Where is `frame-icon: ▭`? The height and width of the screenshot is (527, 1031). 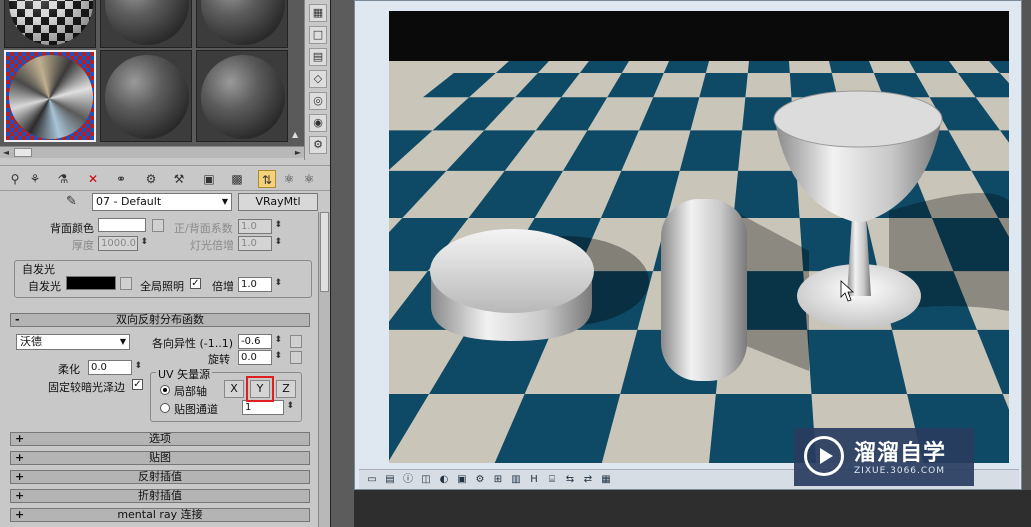
frame-icon: ▭ is located at coordinates (372, 480).